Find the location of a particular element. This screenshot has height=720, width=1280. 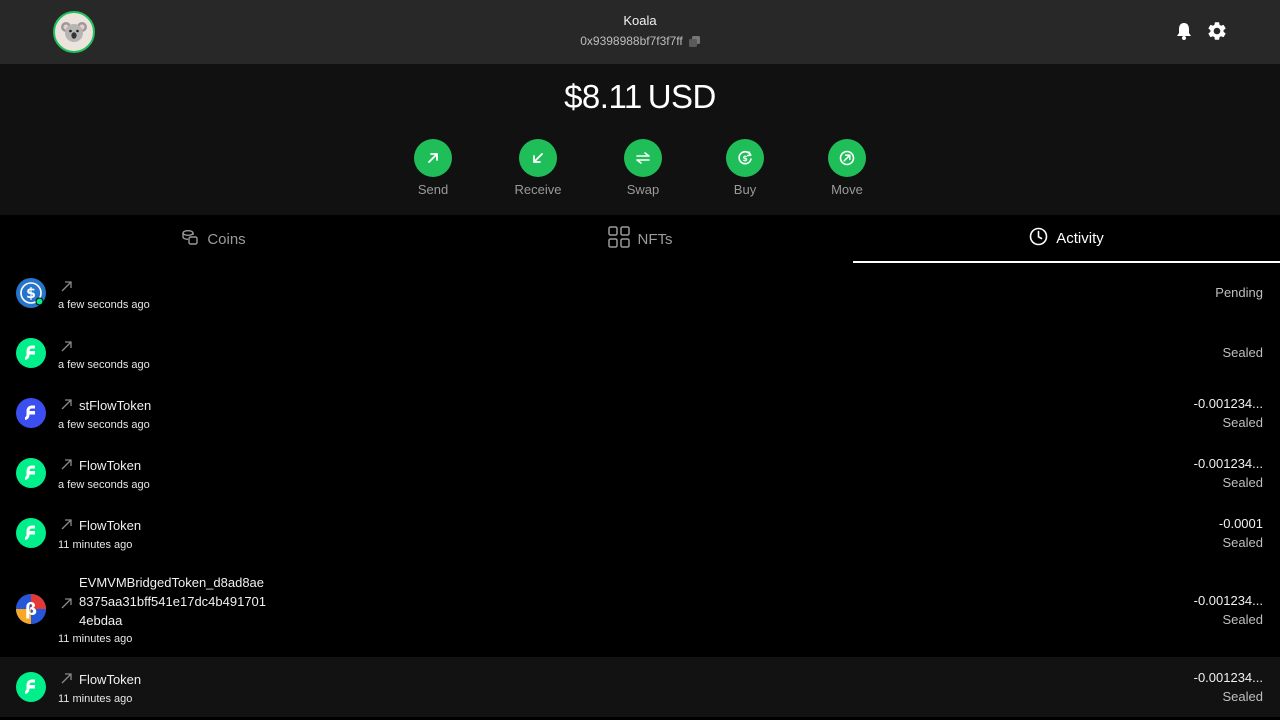

total-balance: $8.11 USD is located at coordinates (640, 97).